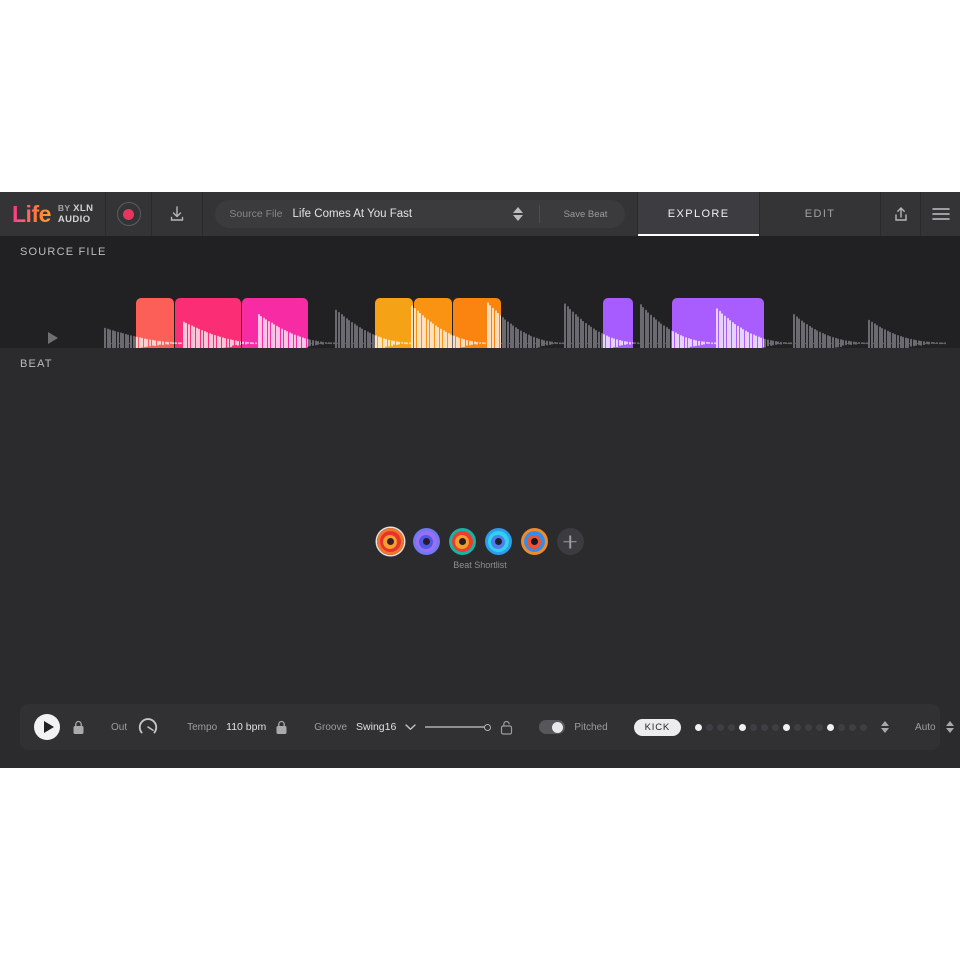  I want to click on beat-shortlist-label: Beat Shortlist, so click(480, 565).